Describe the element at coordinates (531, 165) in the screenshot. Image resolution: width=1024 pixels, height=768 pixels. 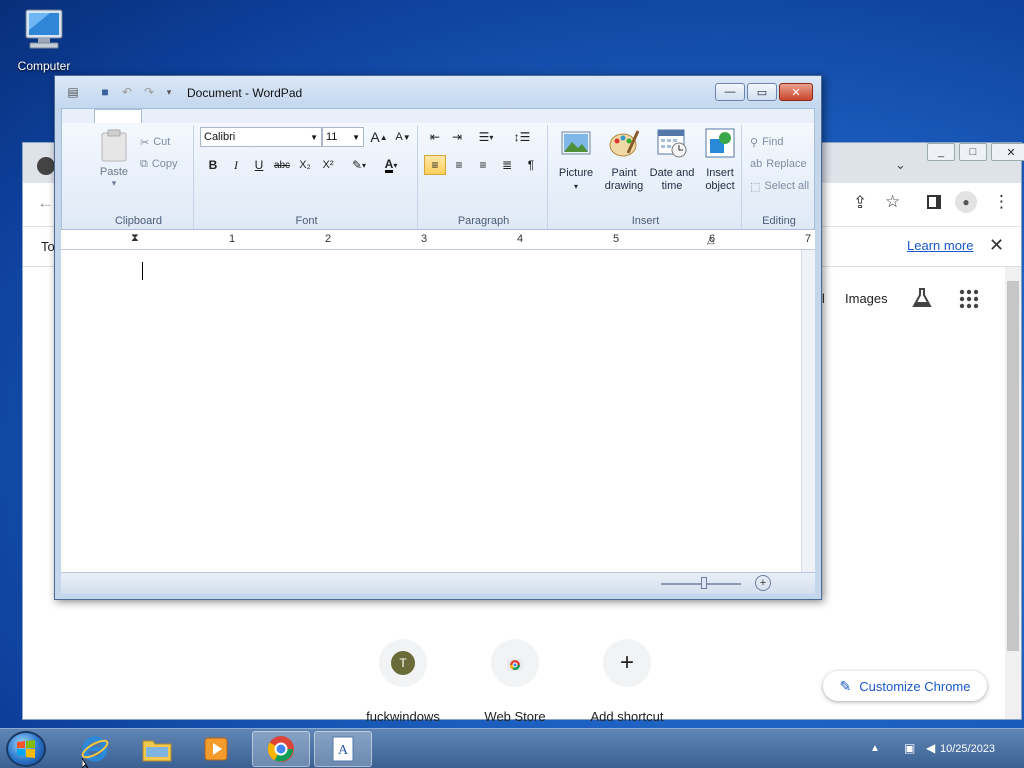
I see `paragraph-settings-button: ¶` at that location.